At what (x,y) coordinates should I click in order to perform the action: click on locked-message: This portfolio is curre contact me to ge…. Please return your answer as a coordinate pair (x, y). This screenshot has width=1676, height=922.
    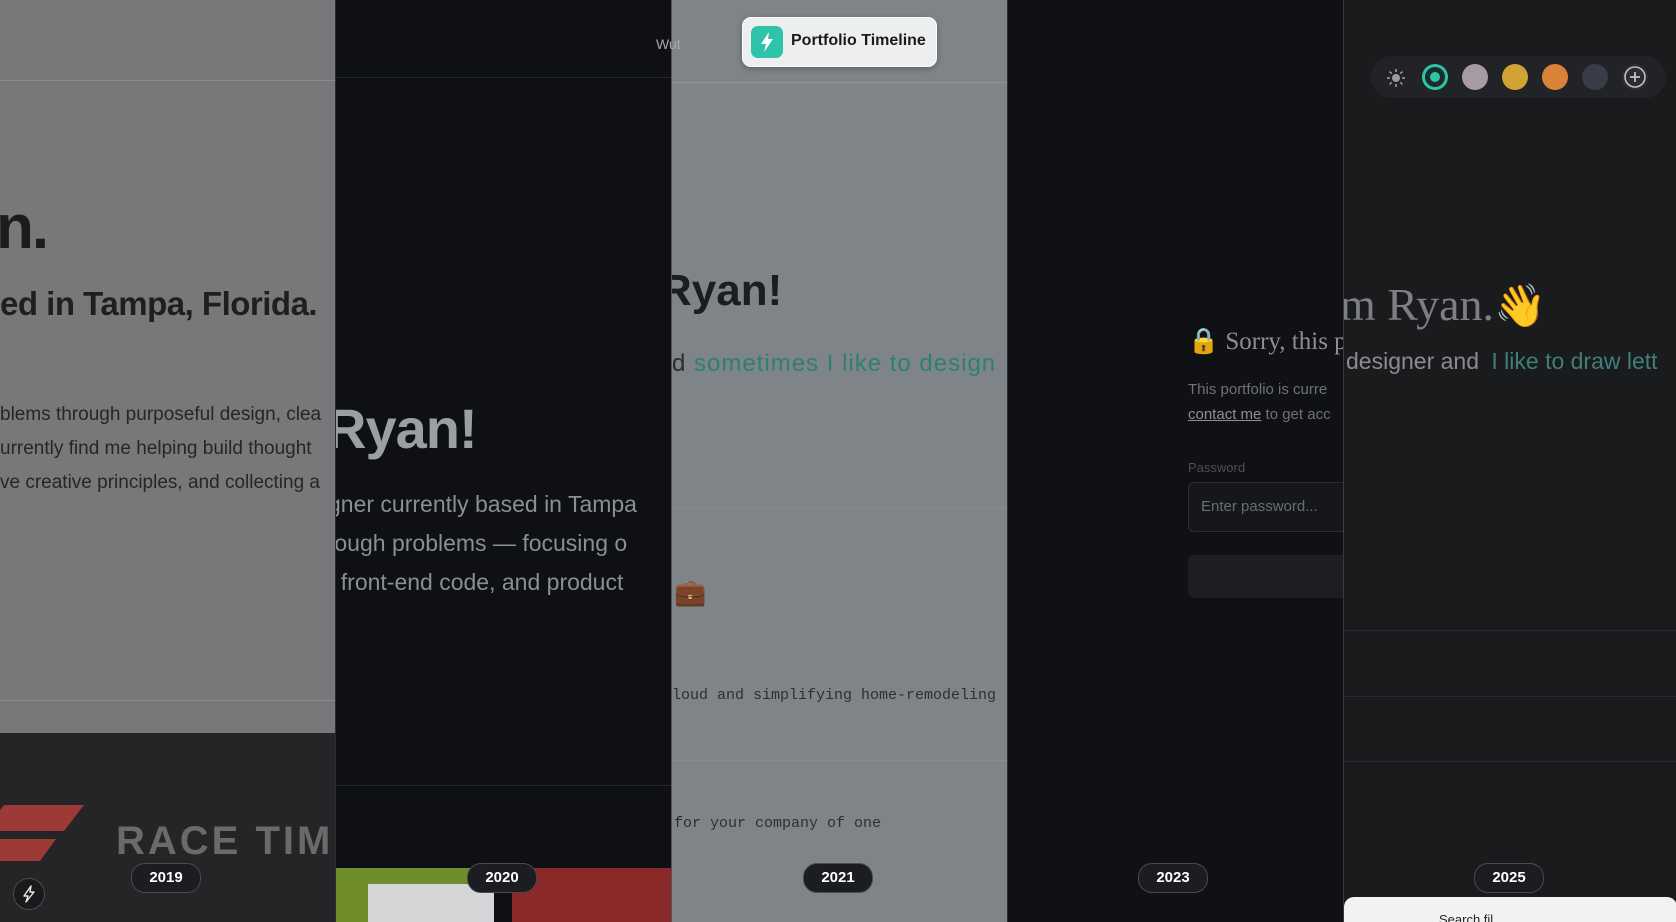
    Looking at the image, I should click on (1259, 402).